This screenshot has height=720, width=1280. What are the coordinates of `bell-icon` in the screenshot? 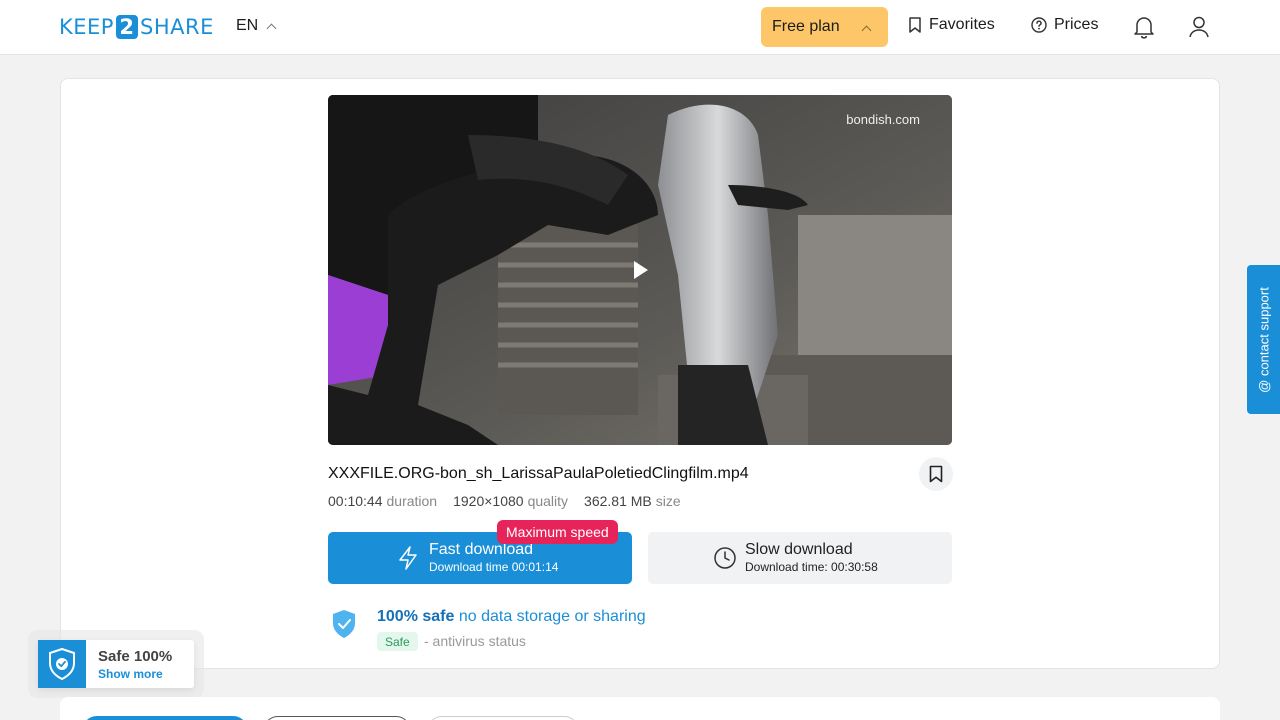 It's located at (1144, 28).